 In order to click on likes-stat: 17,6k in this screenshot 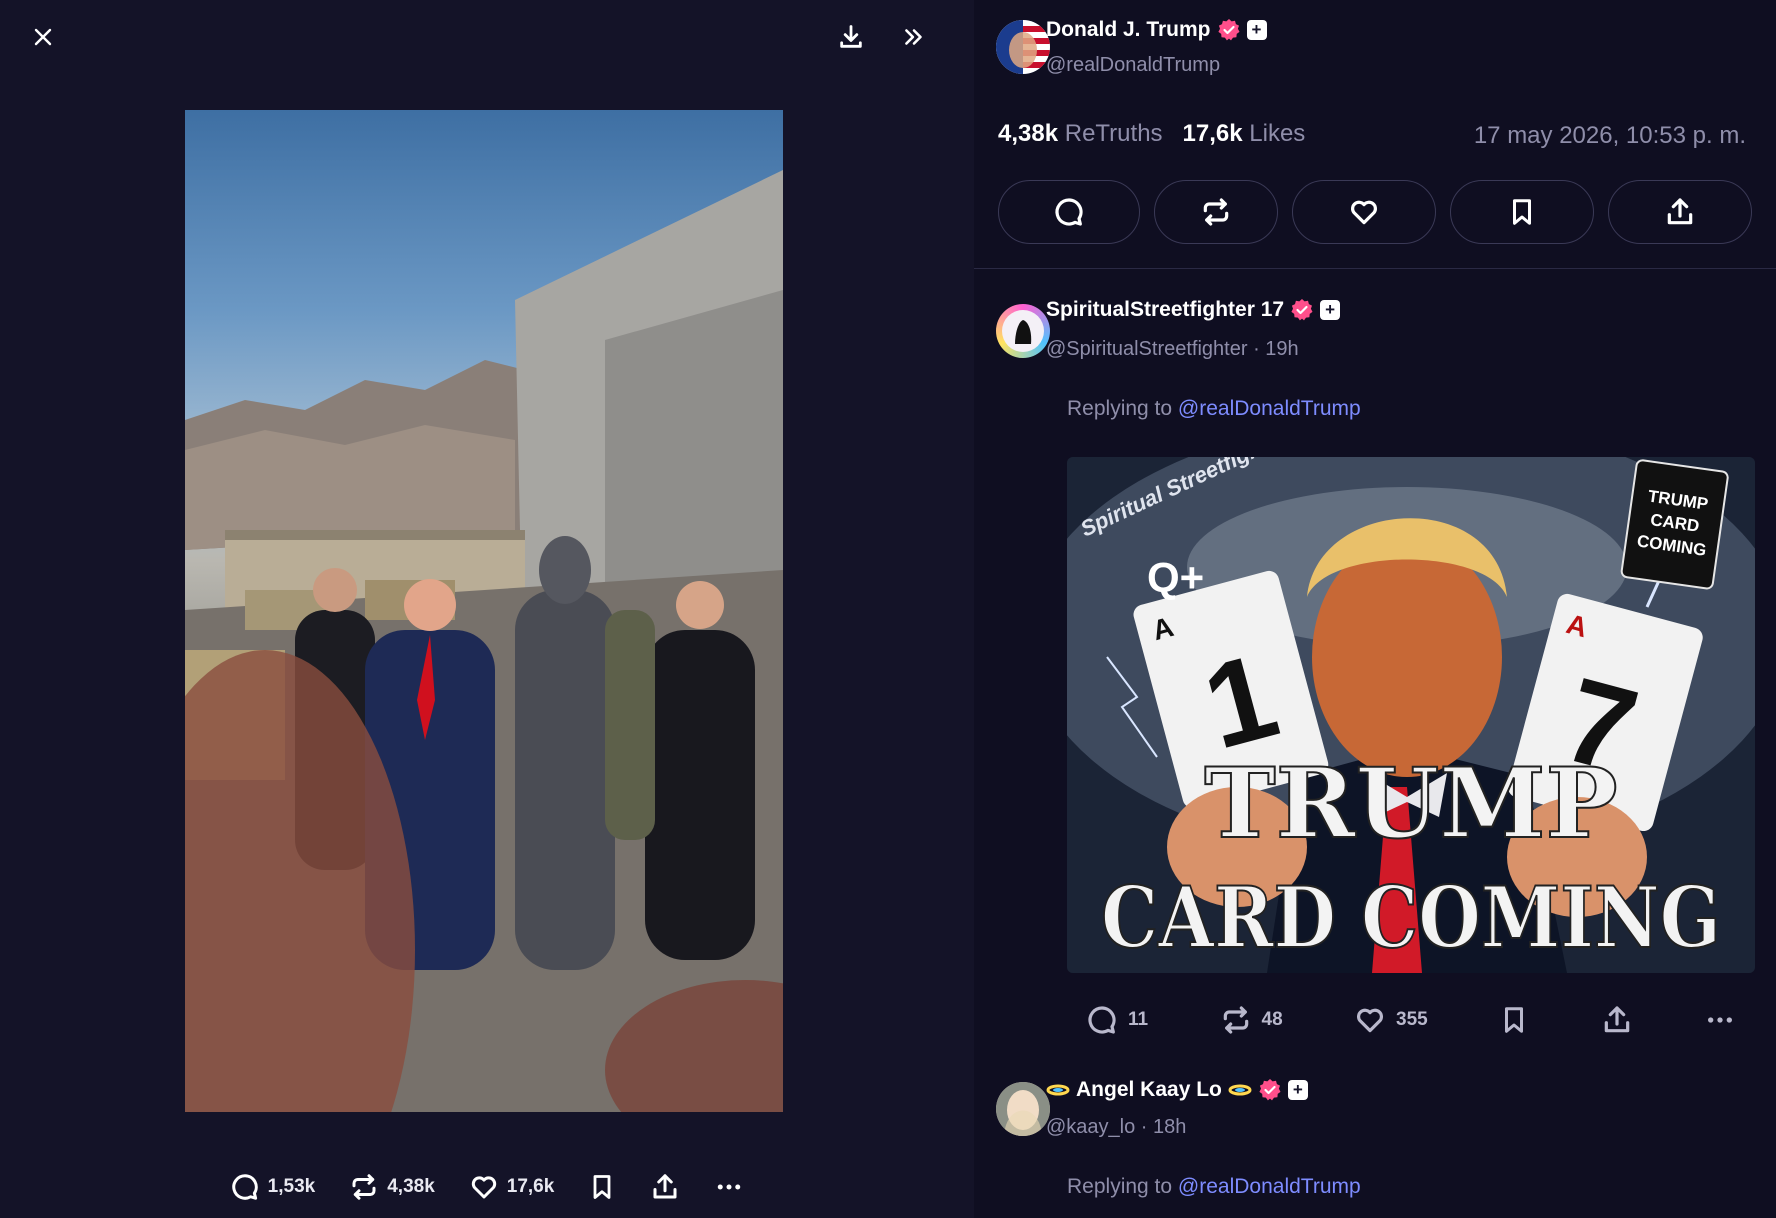, I will do `click(512, 1187)`.